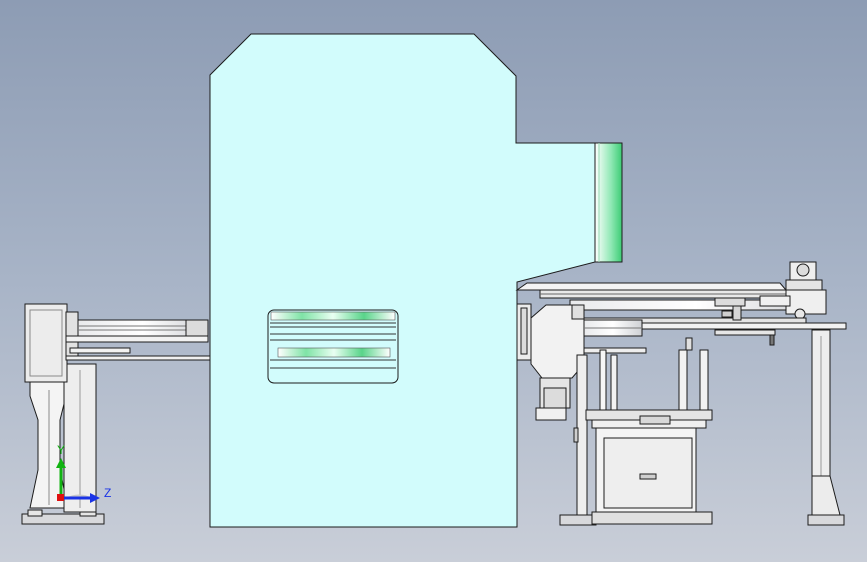 The width and height of the screenshot is (867, 562). What do you see at coordinates (116, 414) in the screenshot?
I see `left-loader` at bounding box center [116, 414].